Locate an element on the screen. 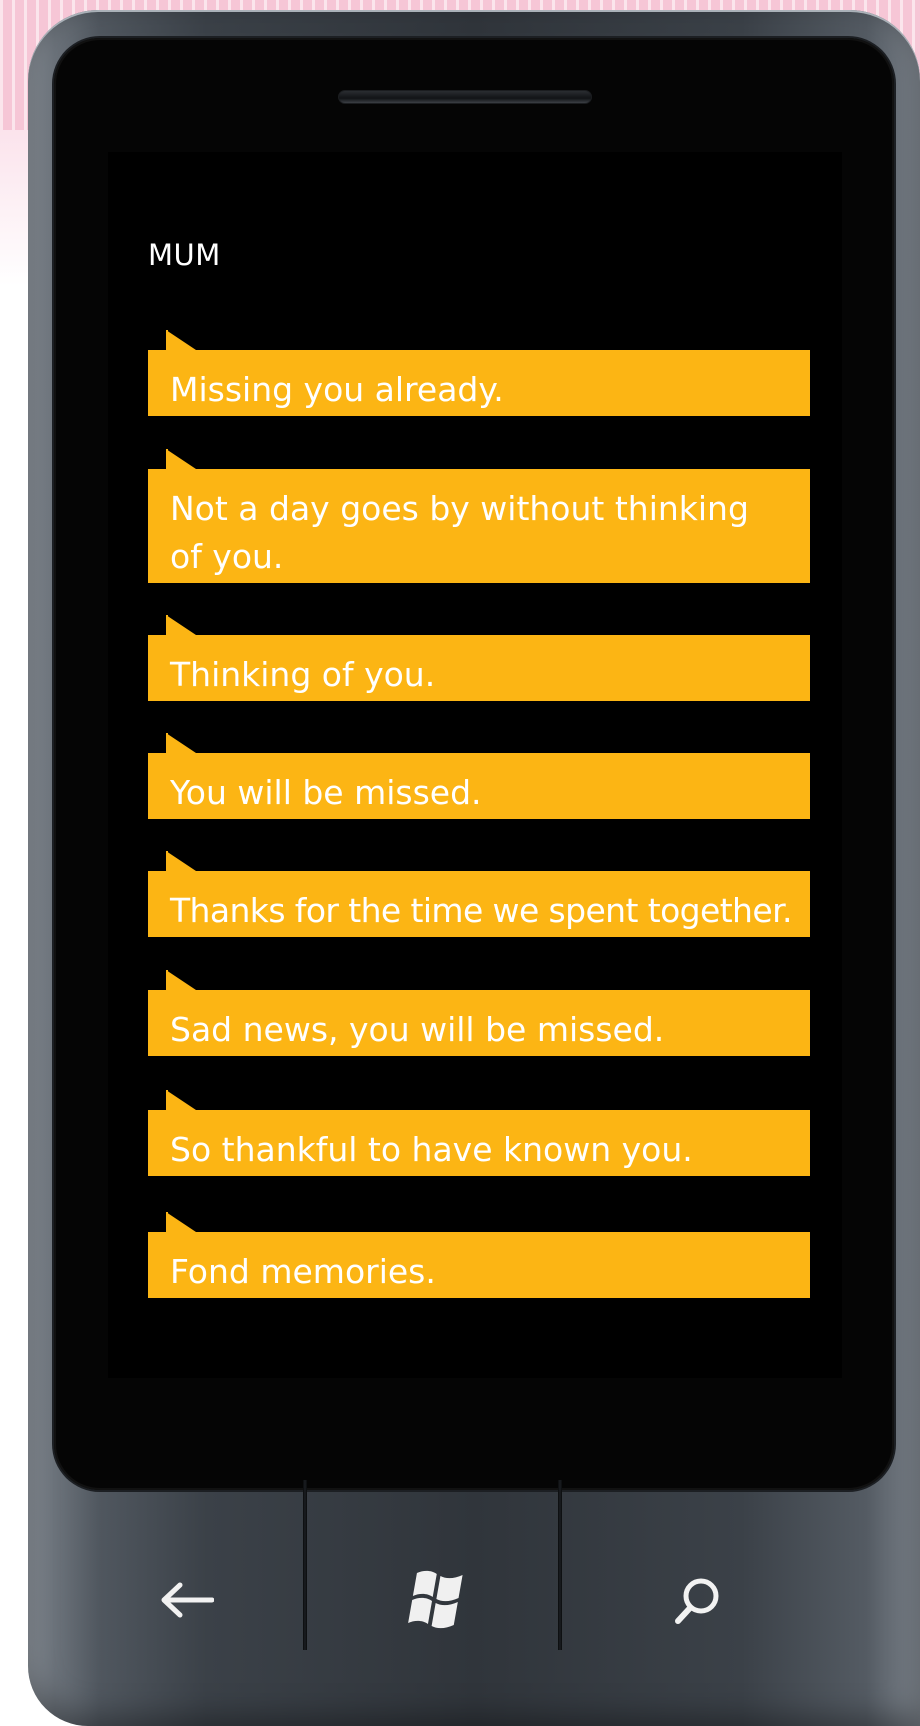 The image size is (920, 1726). back-arrow-icon is located at coordinates (187, 1600).